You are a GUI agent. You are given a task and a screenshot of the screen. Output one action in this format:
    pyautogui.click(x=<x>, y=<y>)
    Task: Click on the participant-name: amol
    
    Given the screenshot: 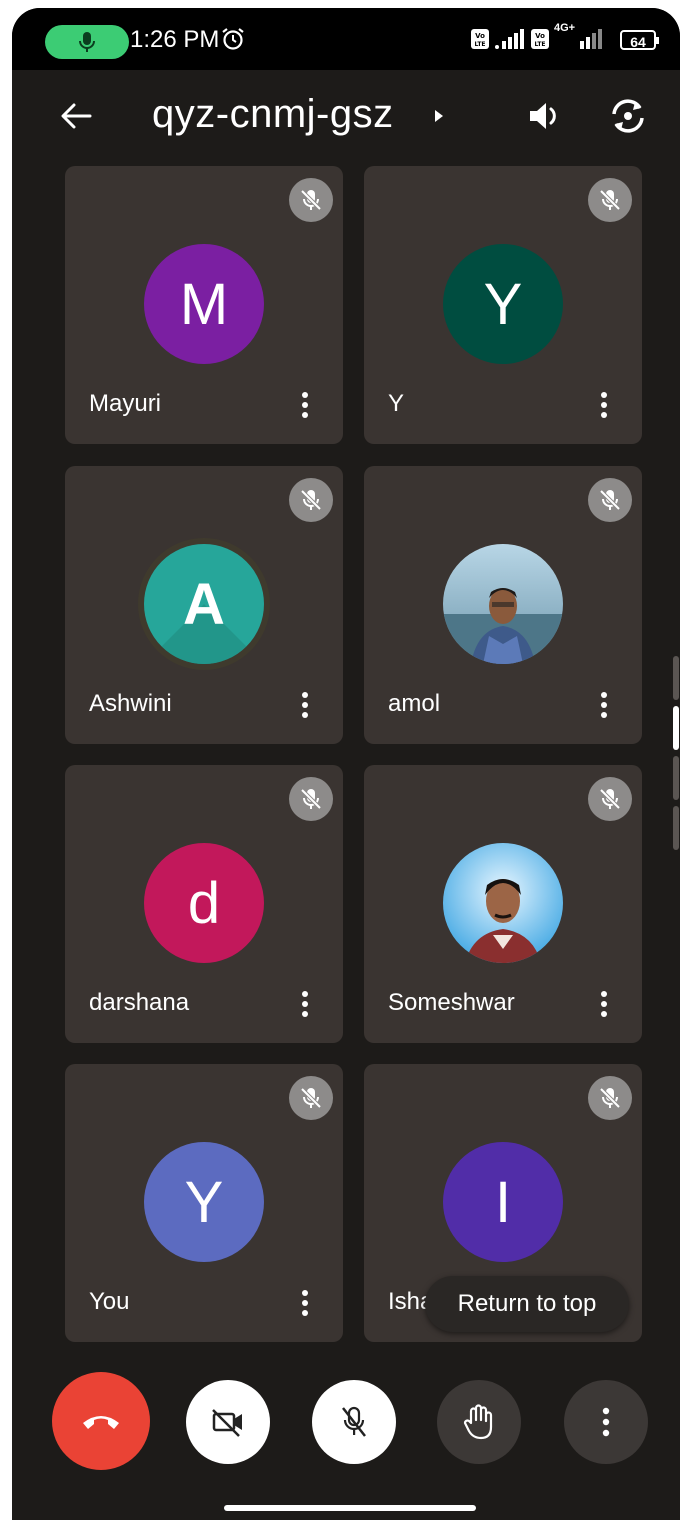 What is the action you would take?
    pyautogui.click(x=414, y=703)
    